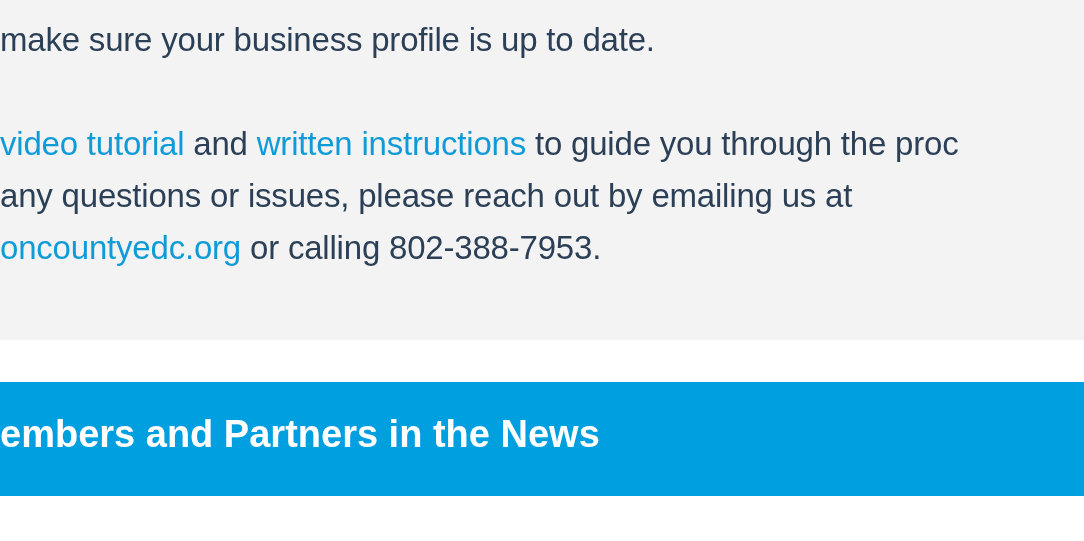 The height and width of the screenshot is (541, 1084). What do you see at coordinates (300, 435) in the screenshot?
I see `section-title: embers and Partners in the News` at bounding box center [300, 435].